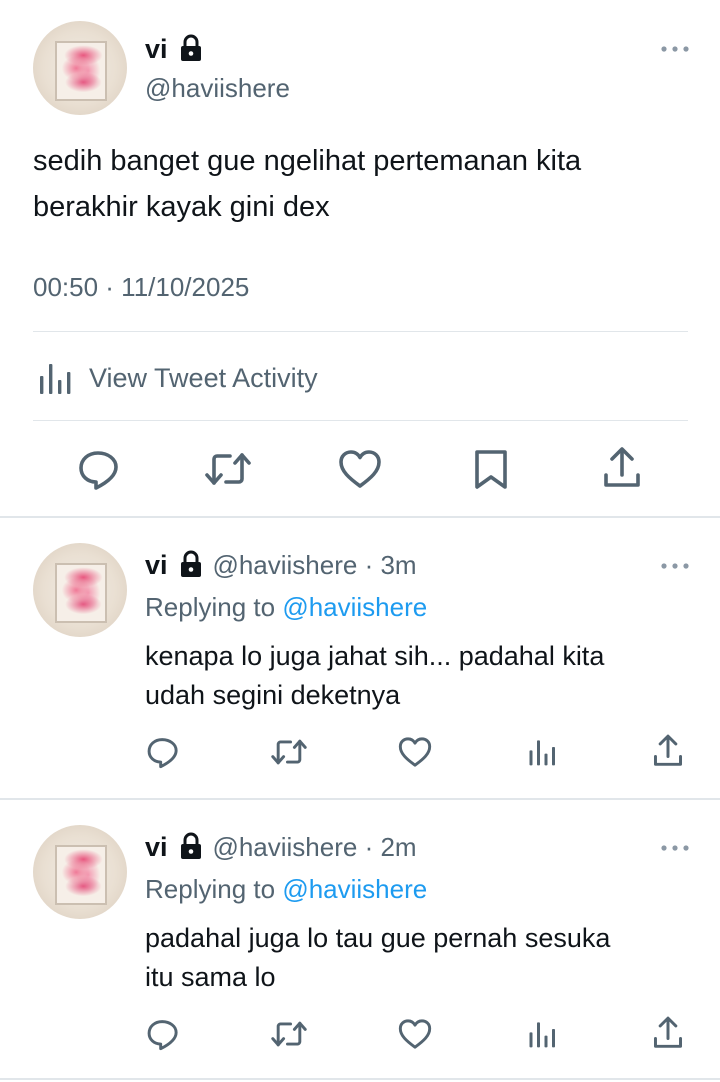 This screenshot has height=1082, width=720. Describe the element at coordinates (491, 469) in the screenshot. I see `bookmark-icon` at that location.